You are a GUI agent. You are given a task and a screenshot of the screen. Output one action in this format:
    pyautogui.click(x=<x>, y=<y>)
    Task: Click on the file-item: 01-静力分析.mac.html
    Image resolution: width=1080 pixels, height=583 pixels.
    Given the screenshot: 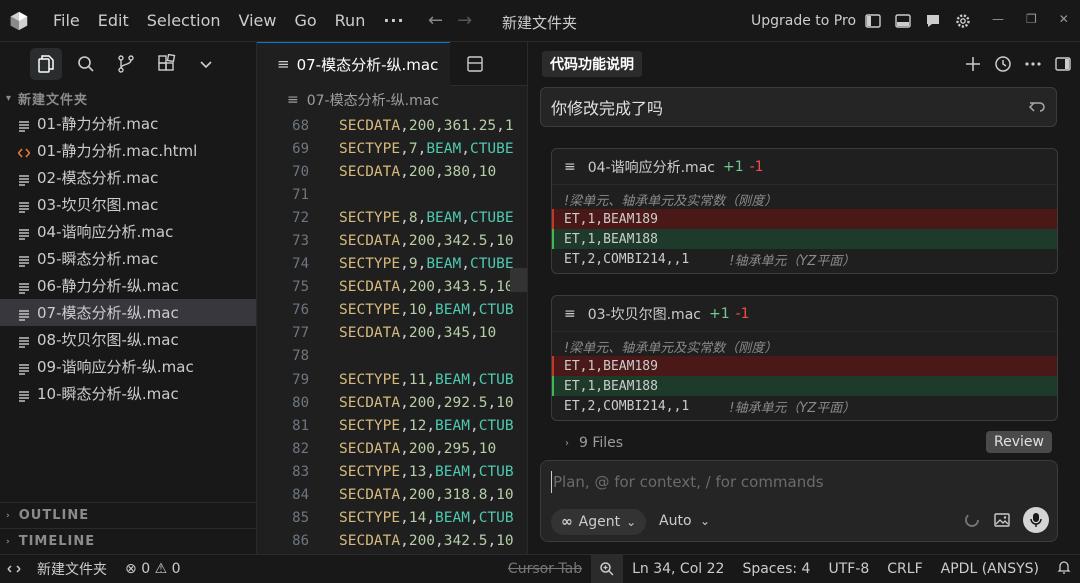 What is the action you would take?
    pyautogui.click(x=128, y=150)
    